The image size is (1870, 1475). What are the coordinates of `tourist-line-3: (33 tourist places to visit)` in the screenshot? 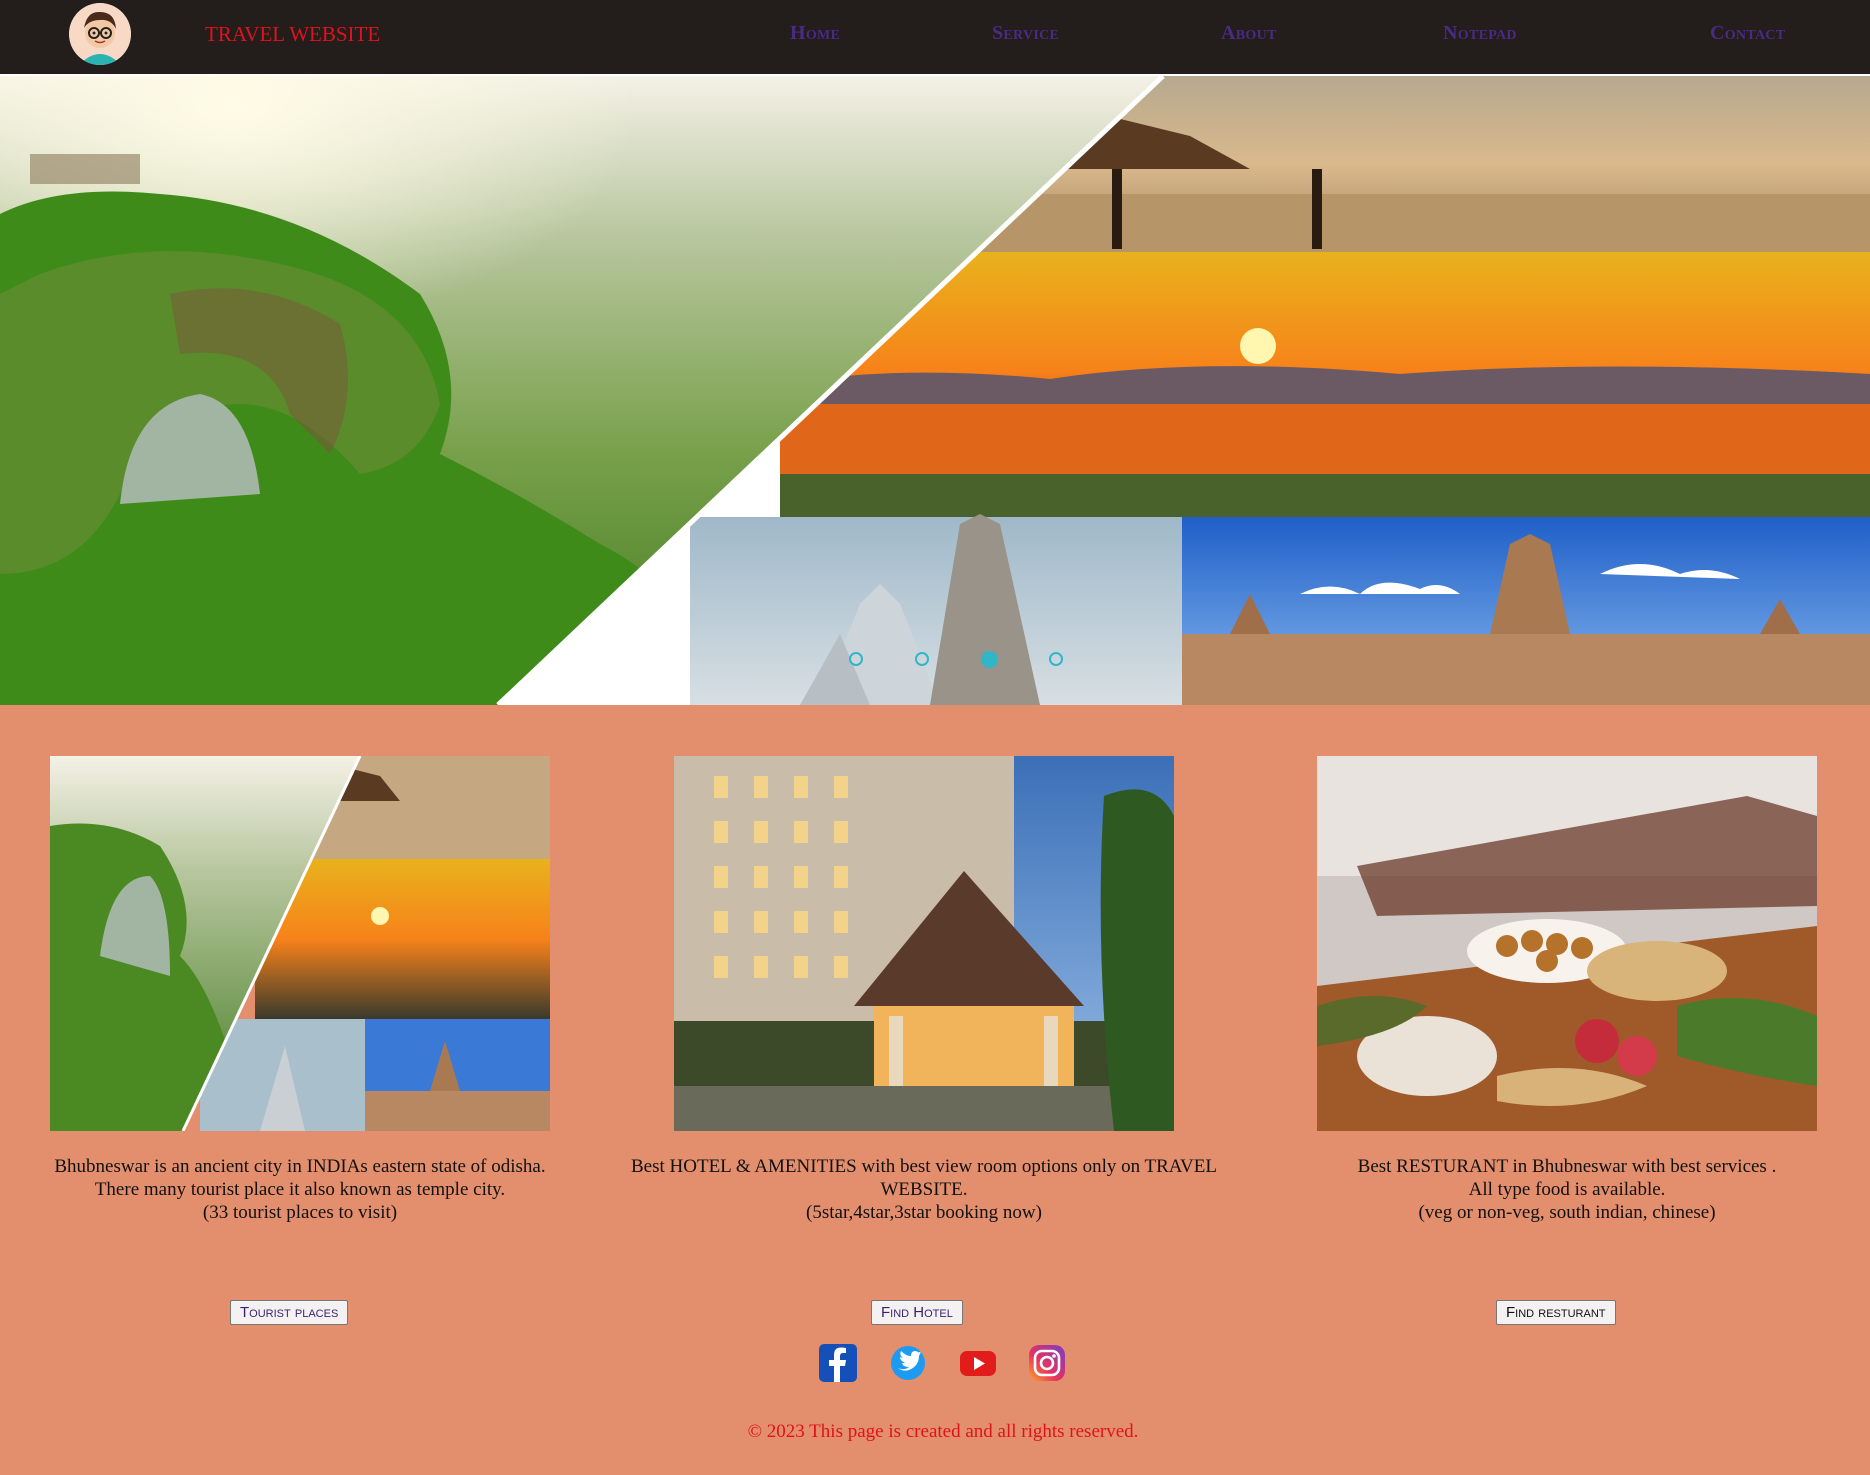 It's located at (300, 1212).